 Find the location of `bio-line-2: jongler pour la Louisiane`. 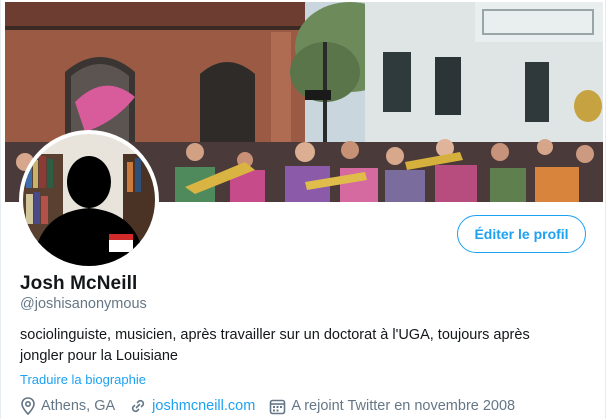

bio-line-2: jongler pour la Louisiane is located at coordinates (99, 356).